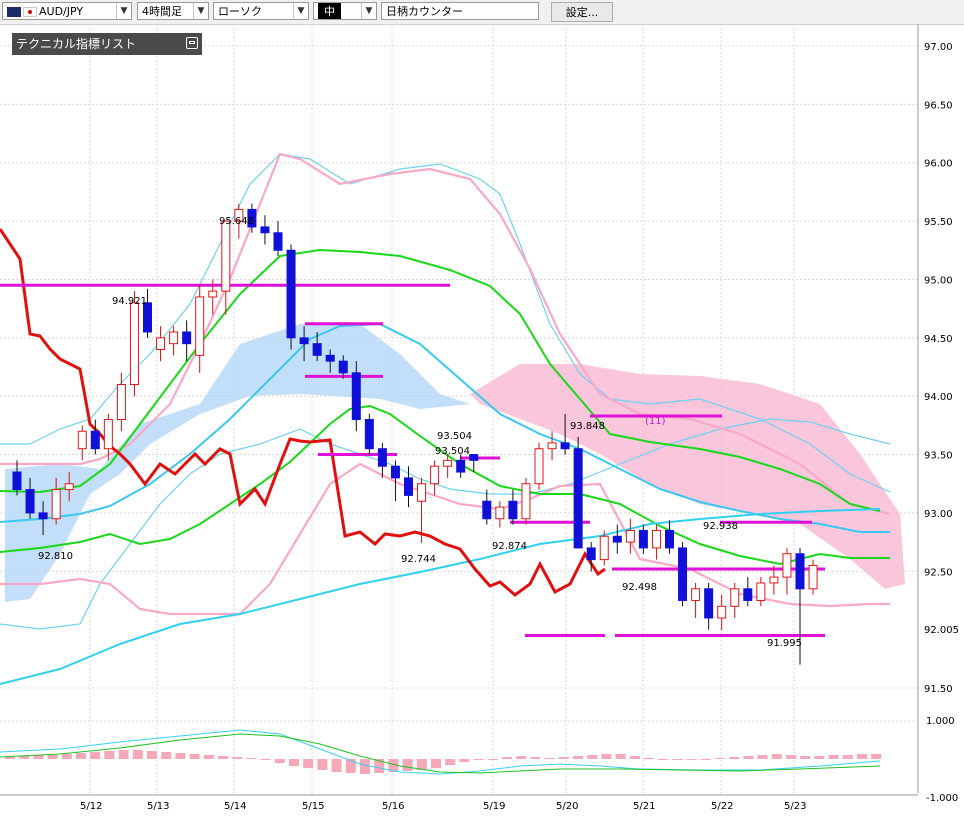 The image size is (964, 817). What do you see at coordinates (938, 397) in the screenshot?
I see `price-tick-label: 94.00` at bounding box center [938, 397].